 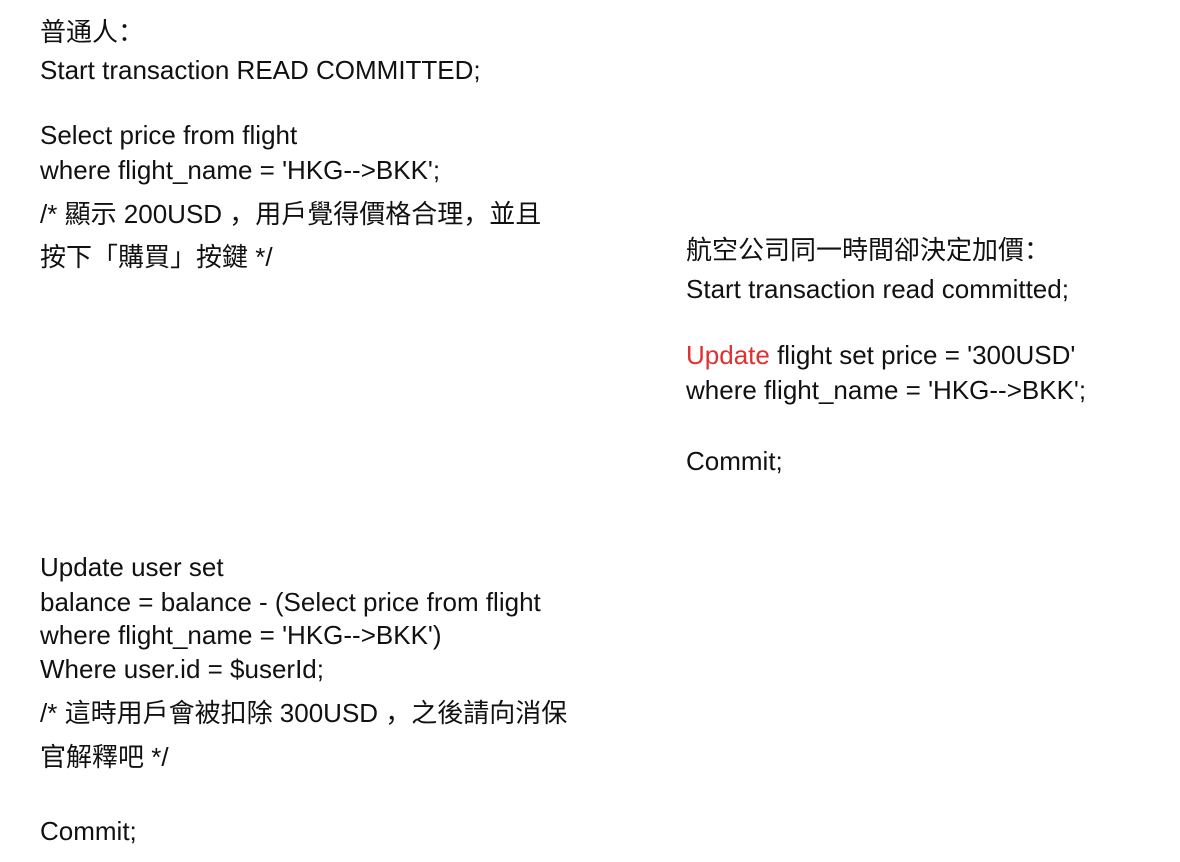 What do you see at coordinates (132, 567) in the screenshot?
I see `user-update: Update user set` at bounding box center [132, 567].